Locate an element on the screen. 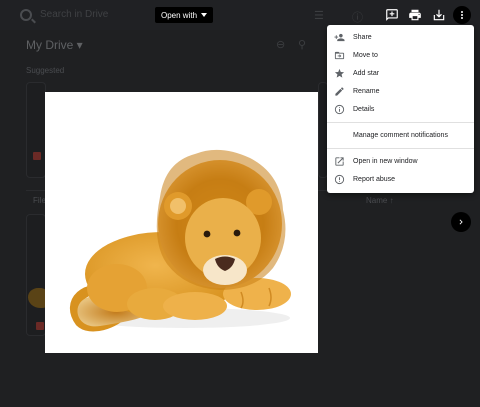 Image resolution: width=480 pixels, height=407 pixels. my-drive-title: My Drive ▾ is located at coordinates (54, 45).